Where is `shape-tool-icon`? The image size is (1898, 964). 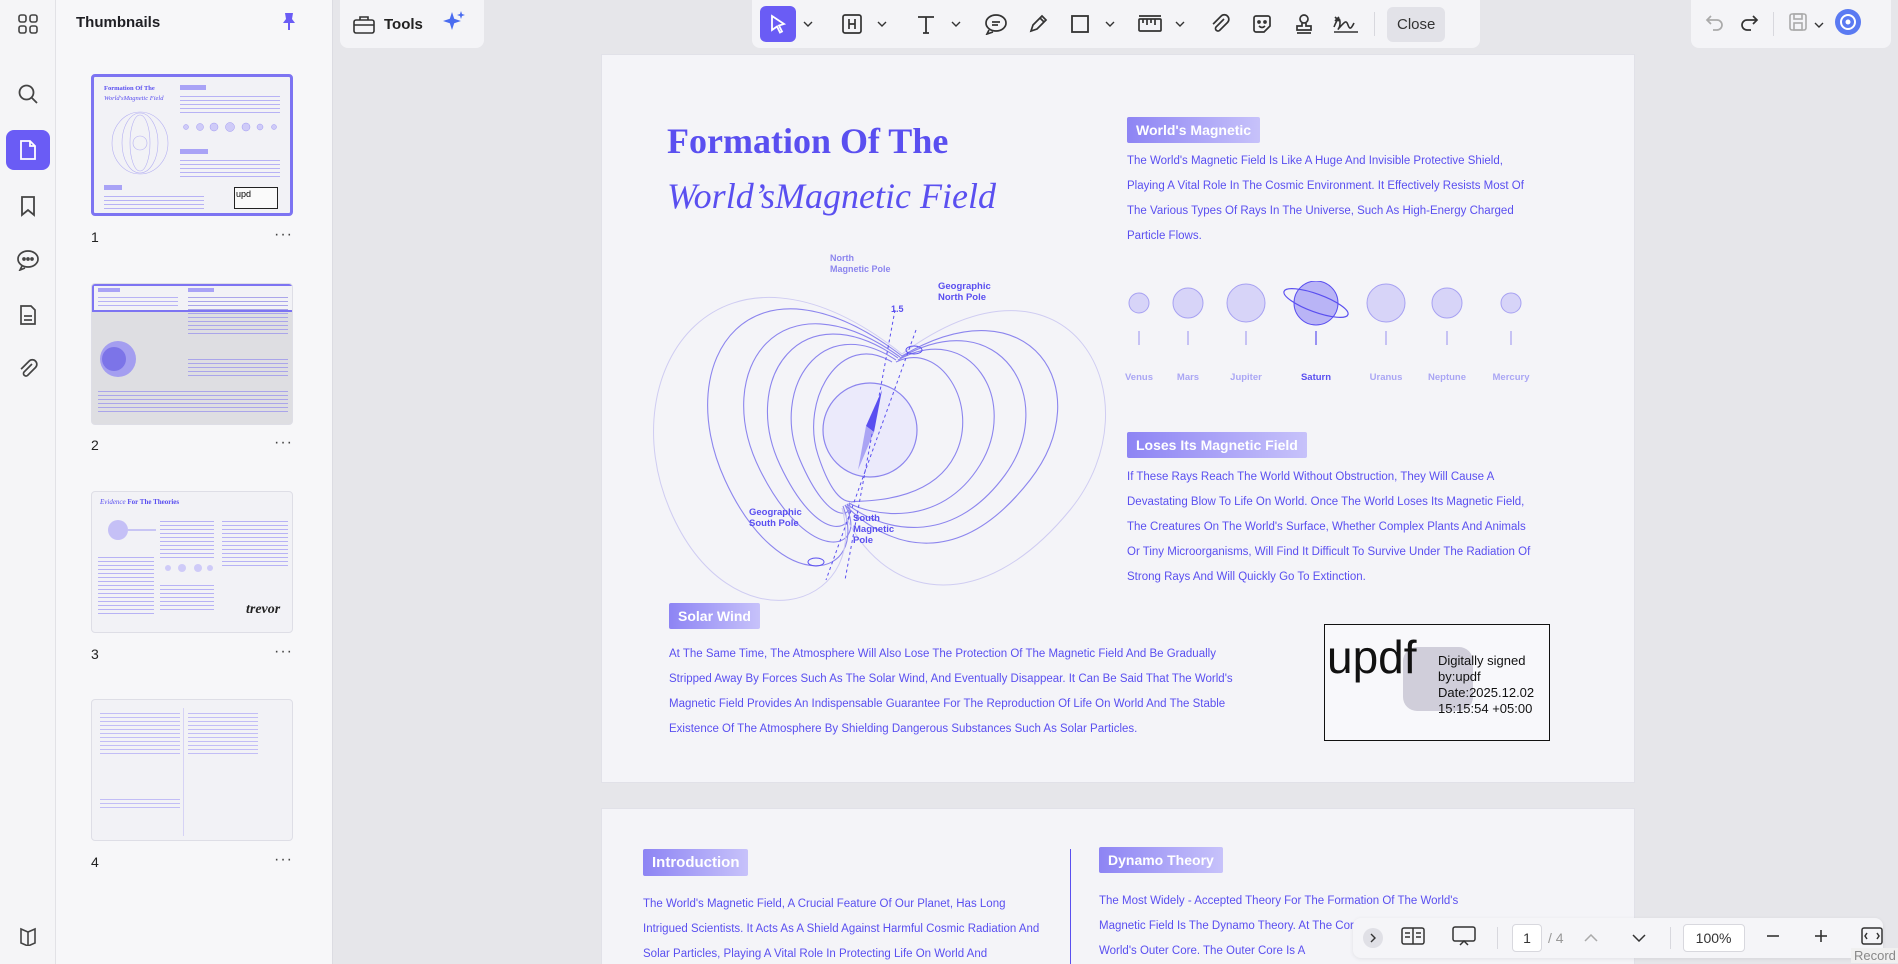
shape-tool-icon is located at coordinates (1080, 24).